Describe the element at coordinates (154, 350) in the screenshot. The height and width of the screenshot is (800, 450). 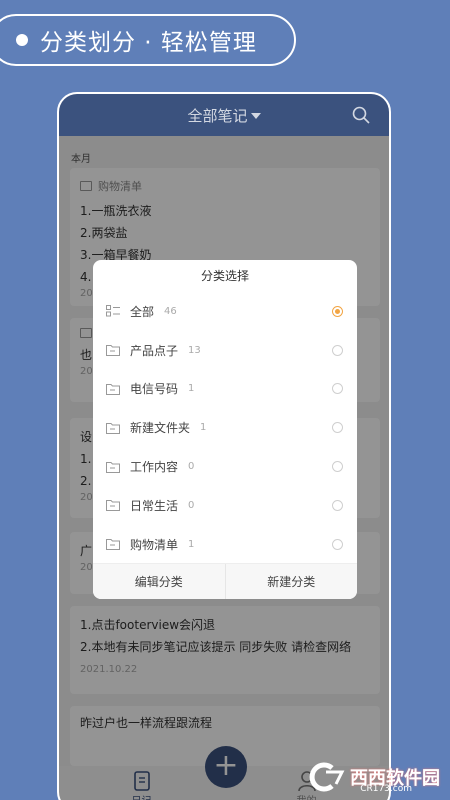
I see `category-label: 产品点子` at that location.